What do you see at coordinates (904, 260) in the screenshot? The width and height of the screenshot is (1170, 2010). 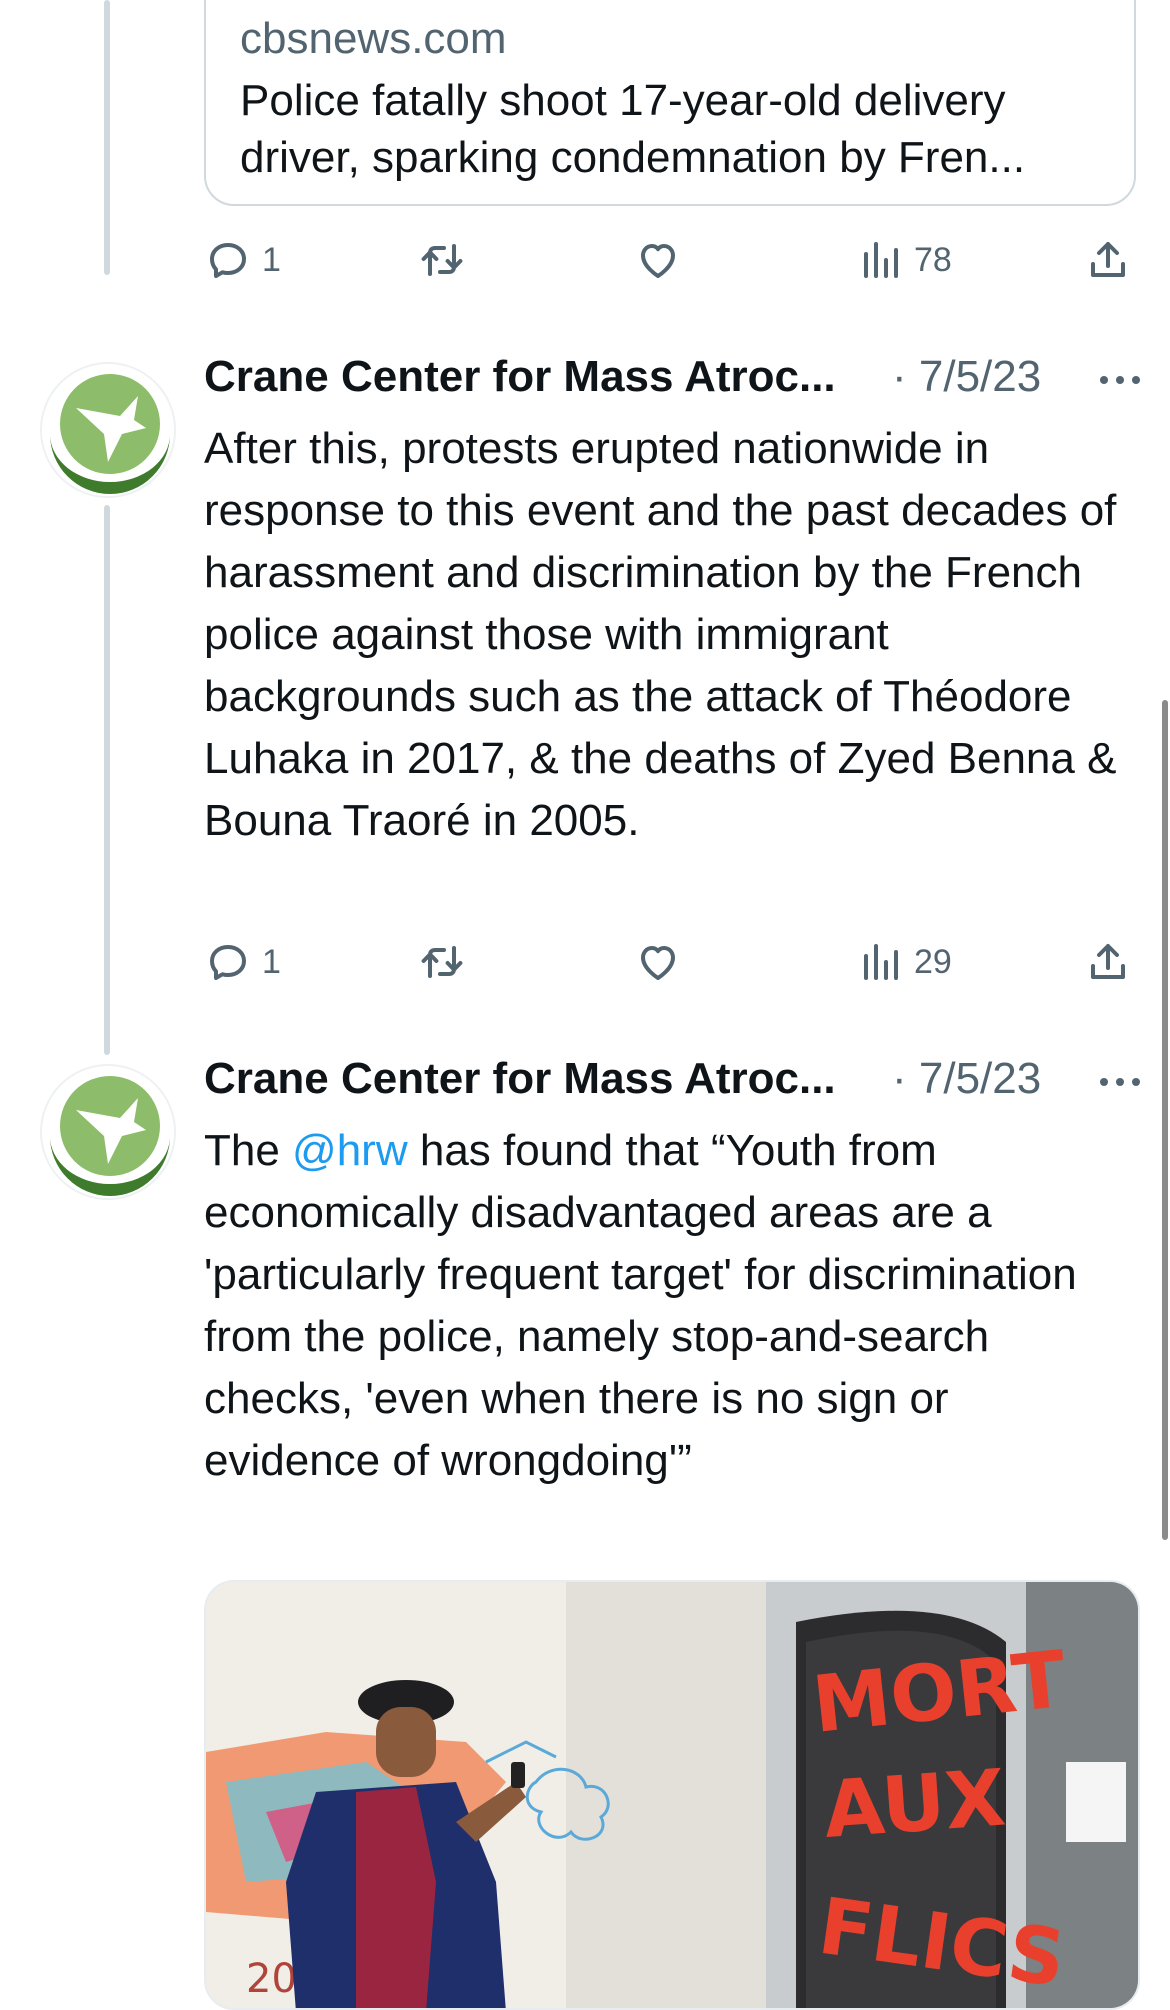 I see `views-button: 78` at bounding box center [904, 260].